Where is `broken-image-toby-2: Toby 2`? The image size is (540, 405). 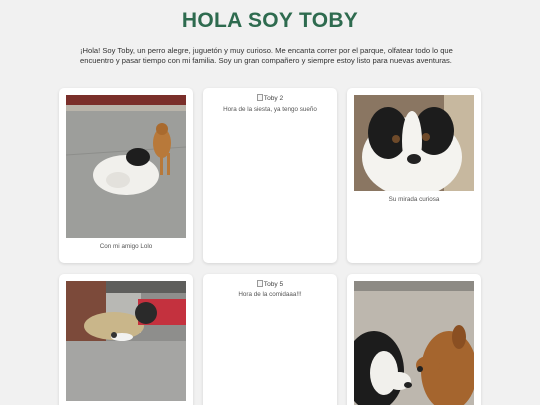
broken-image-toby-2: Toby 2 is located at coordinates (270, 98).